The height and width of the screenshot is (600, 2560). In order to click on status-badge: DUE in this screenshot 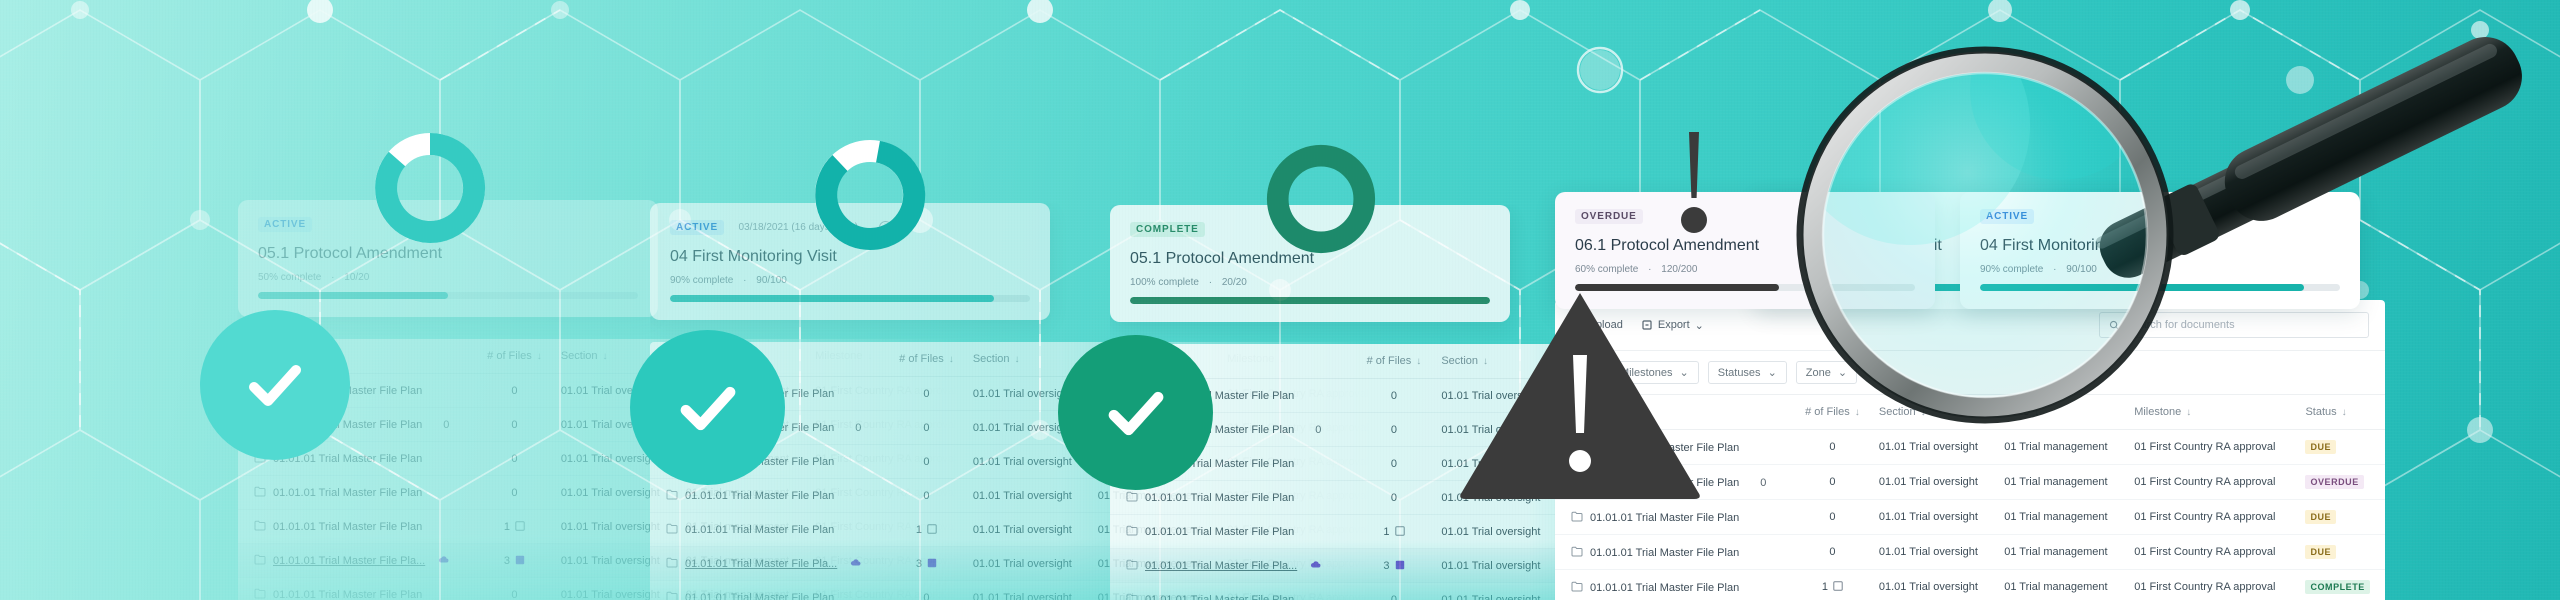, I will do `click(2321, 517)`.